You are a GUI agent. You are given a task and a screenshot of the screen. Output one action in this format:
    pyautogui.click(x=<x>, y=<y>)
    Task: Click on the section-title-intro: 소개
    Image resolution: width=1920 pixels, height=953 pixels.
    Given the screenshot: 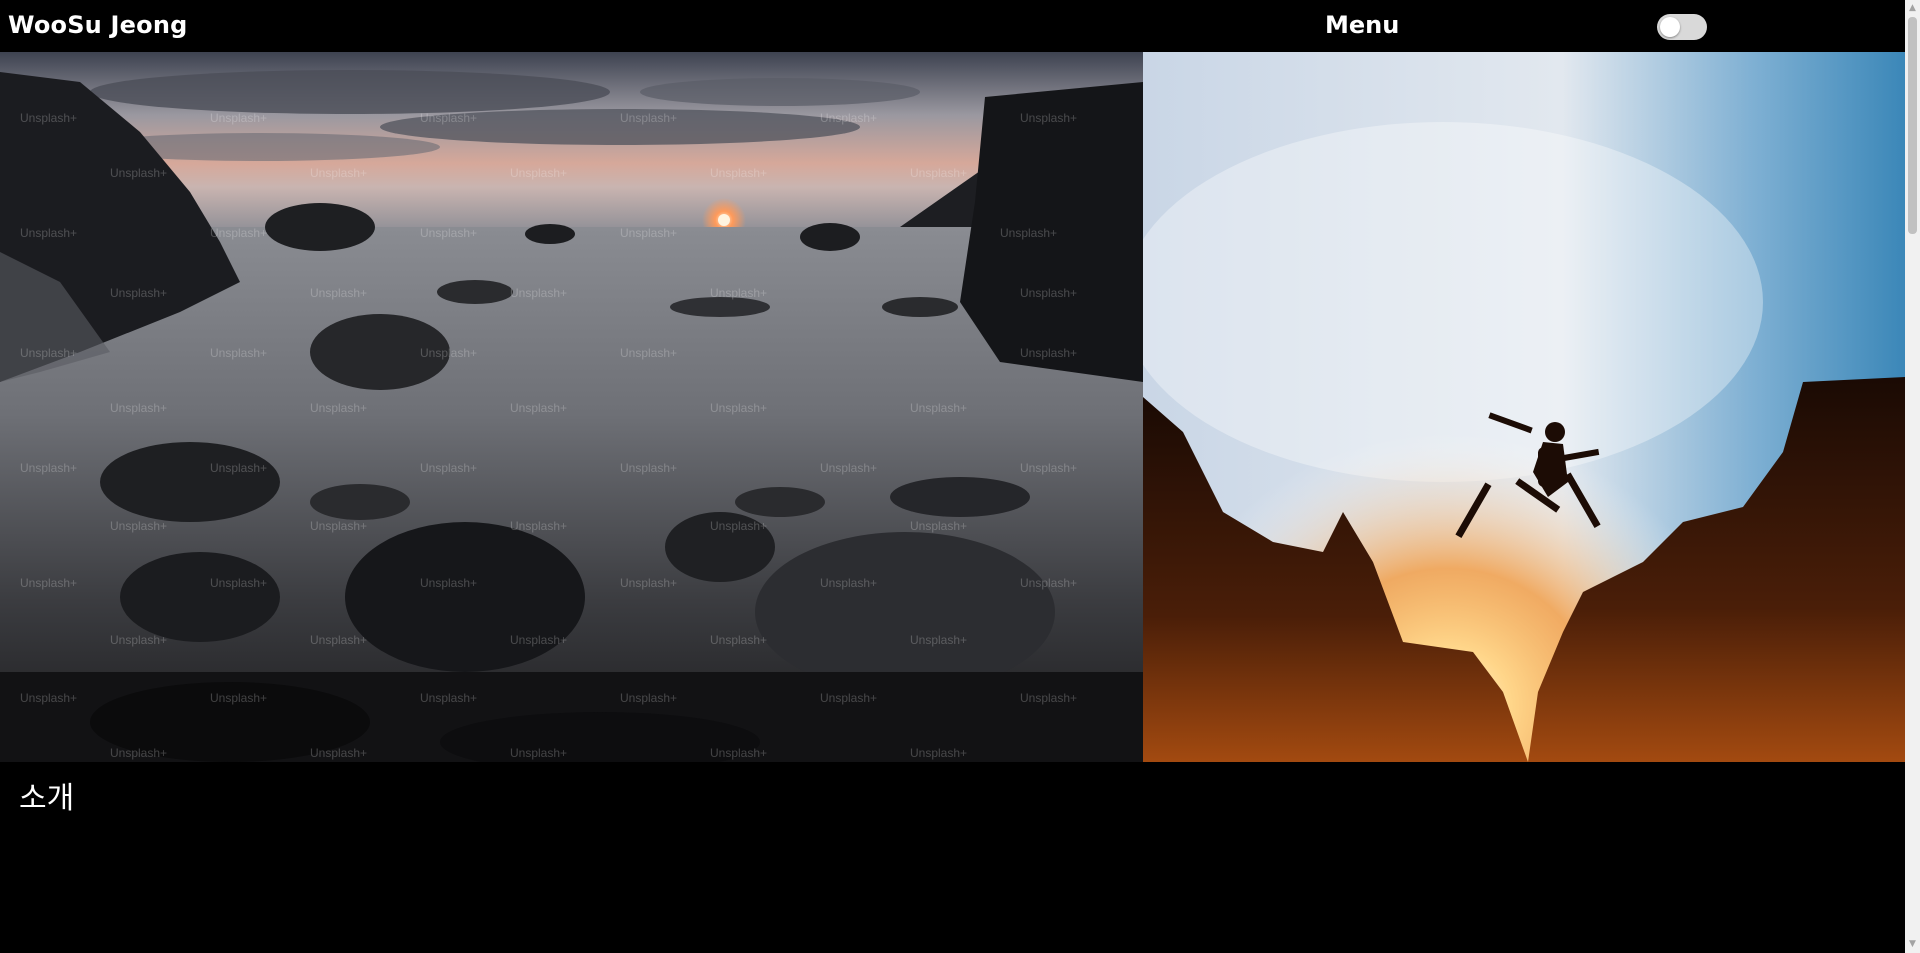 What is the action you would take?
    pyautogui.click(x=47, y=798)
    